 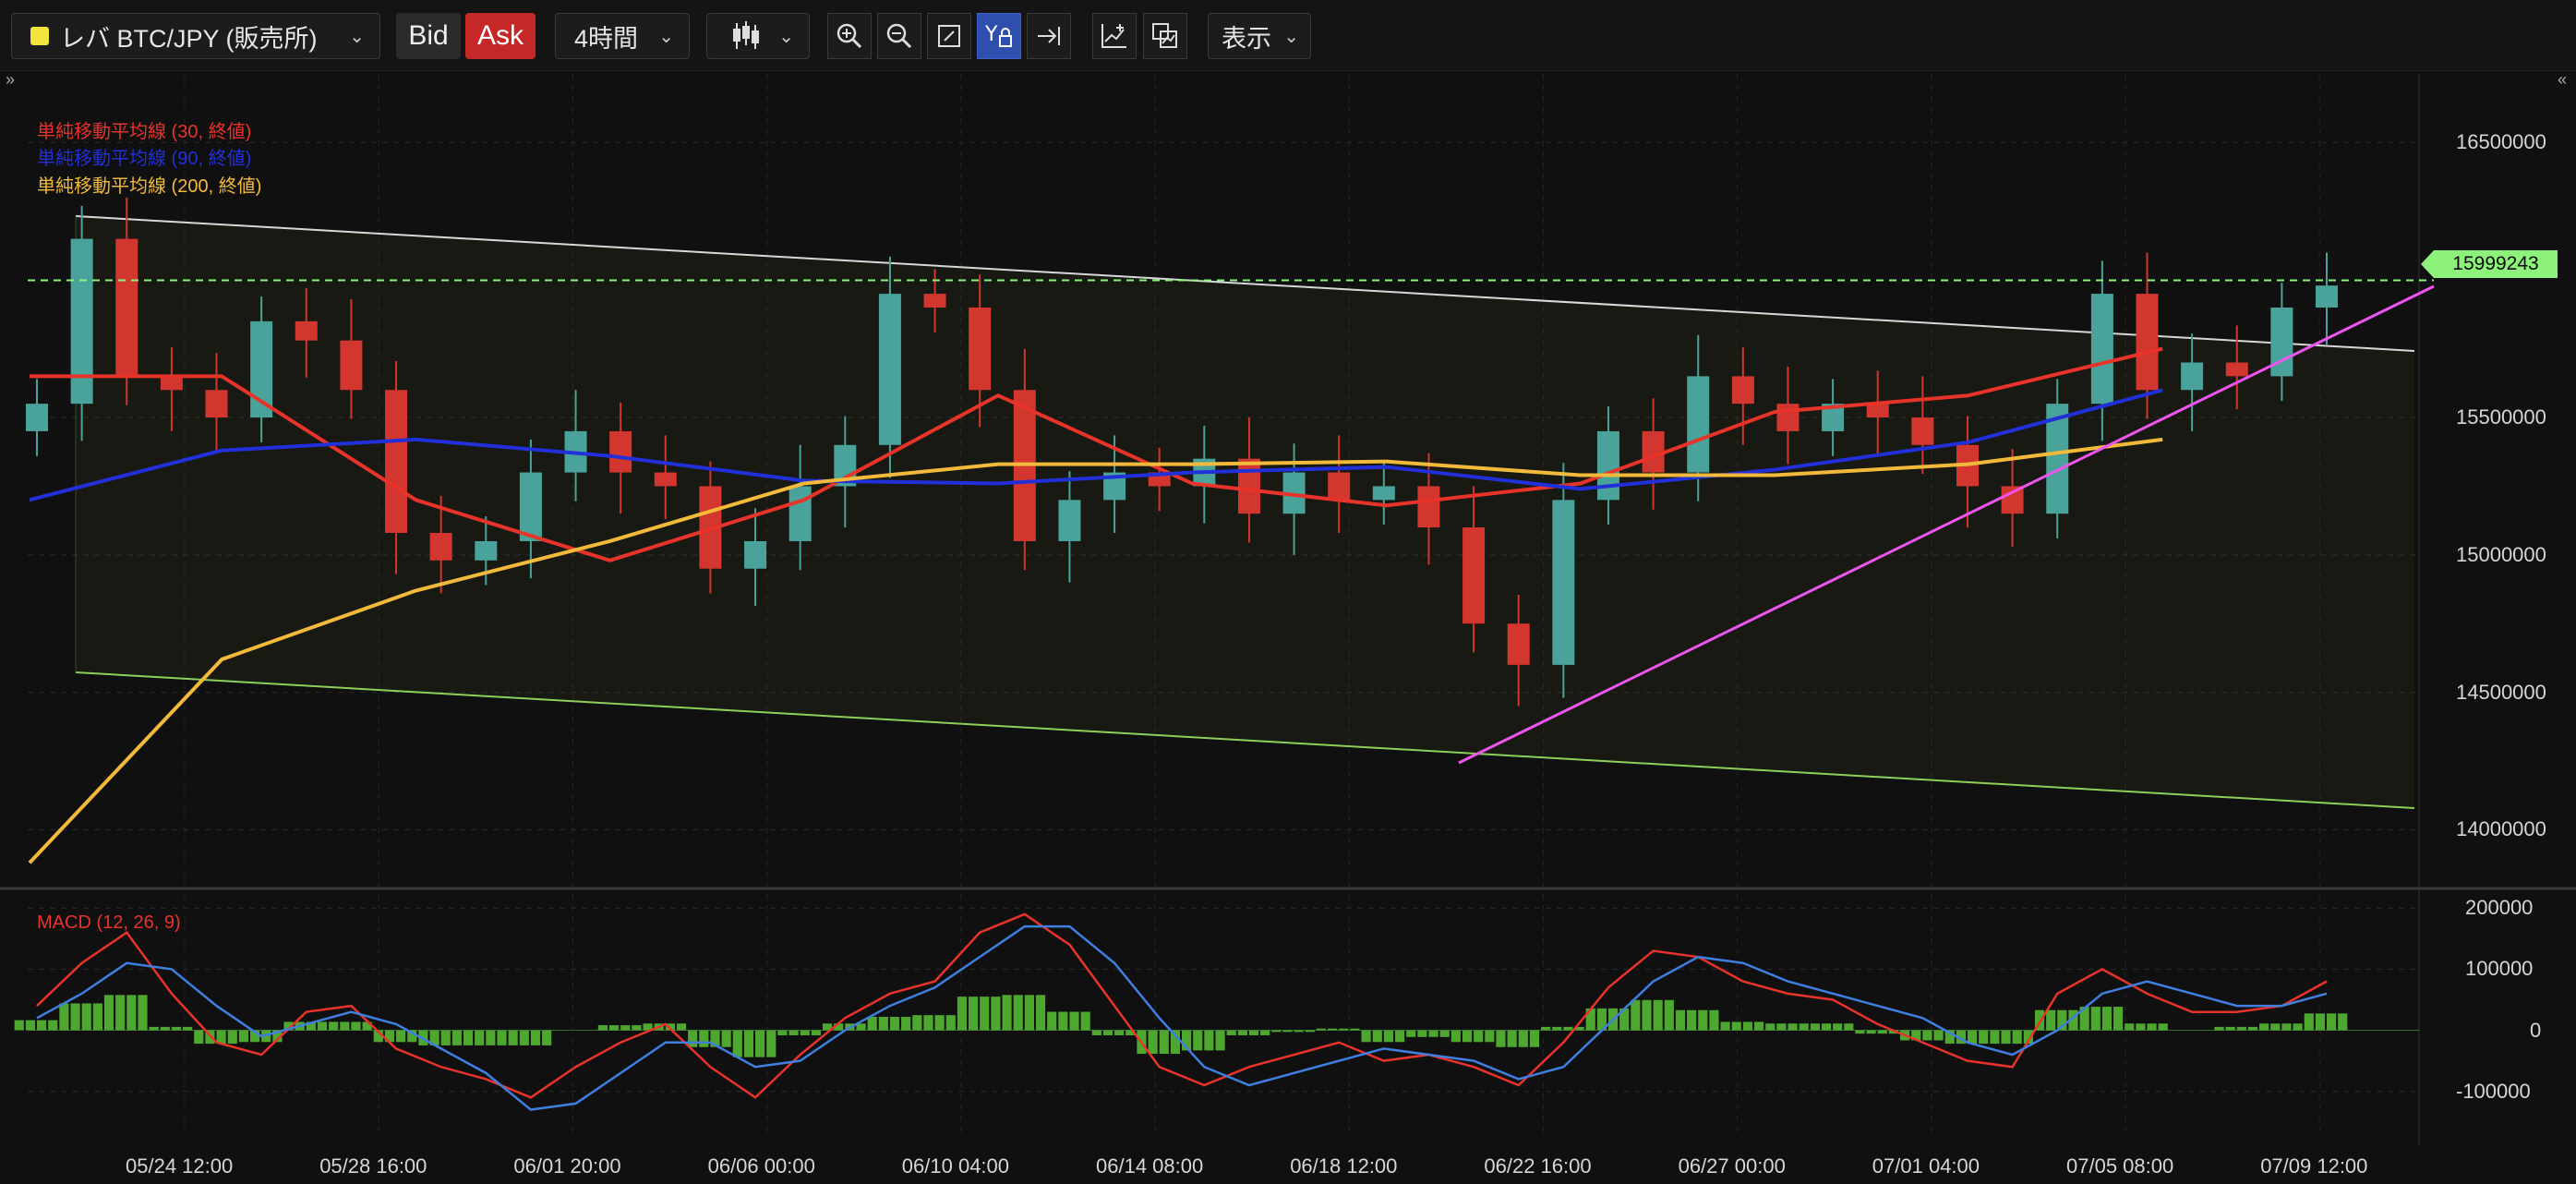 What do you see at coordinates (1538, 1166) in the screenshot?
I see `time-axis-label: 06/22 16:00` at bounding box center [1538, 1166].